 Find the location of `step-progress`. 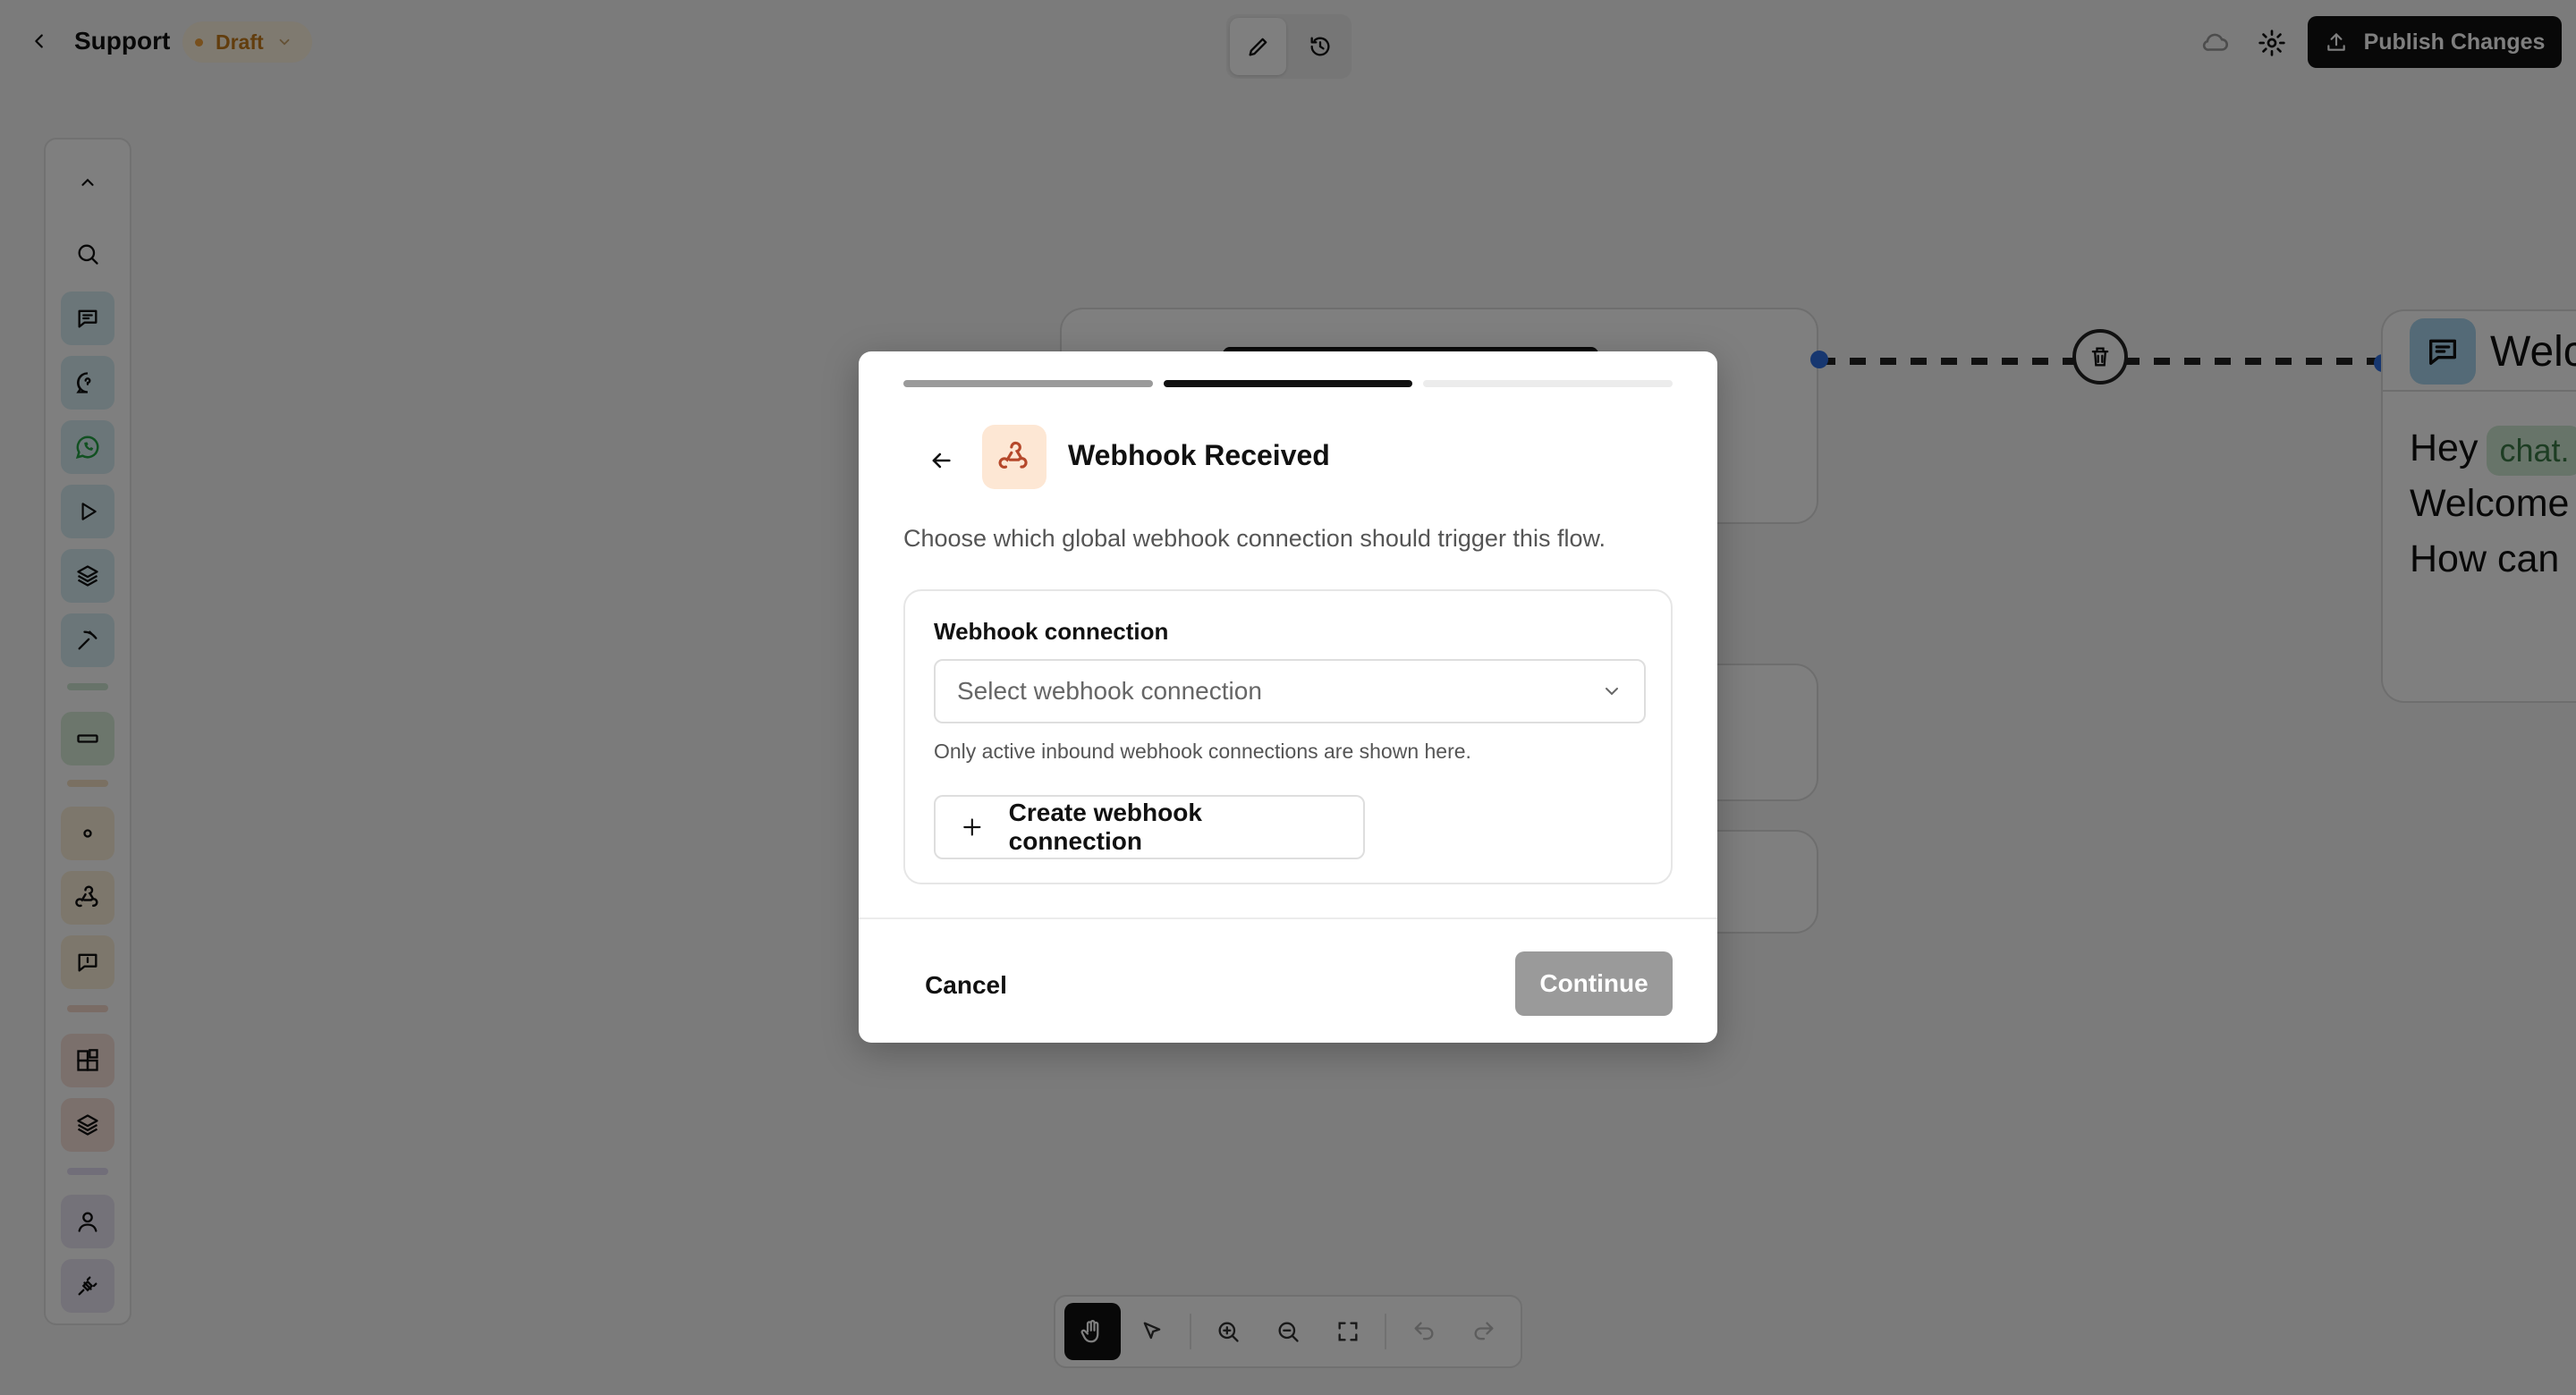

step-progress is located at coordinates (1288, 383).